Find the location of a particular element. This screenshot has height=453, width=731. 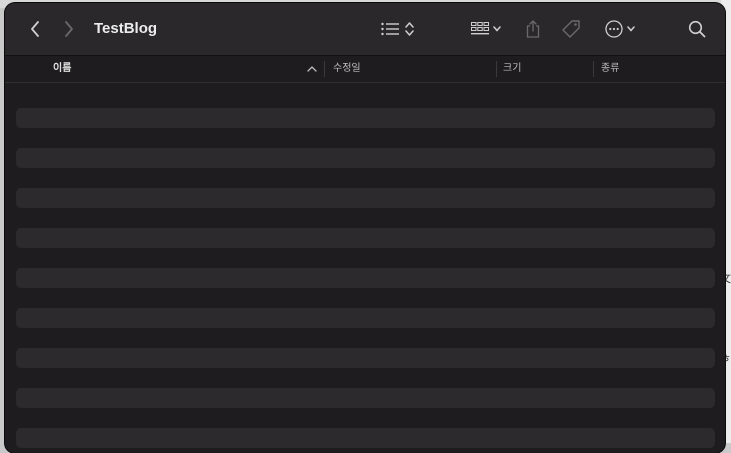

view-options-button is located at coordinates (397, 29).